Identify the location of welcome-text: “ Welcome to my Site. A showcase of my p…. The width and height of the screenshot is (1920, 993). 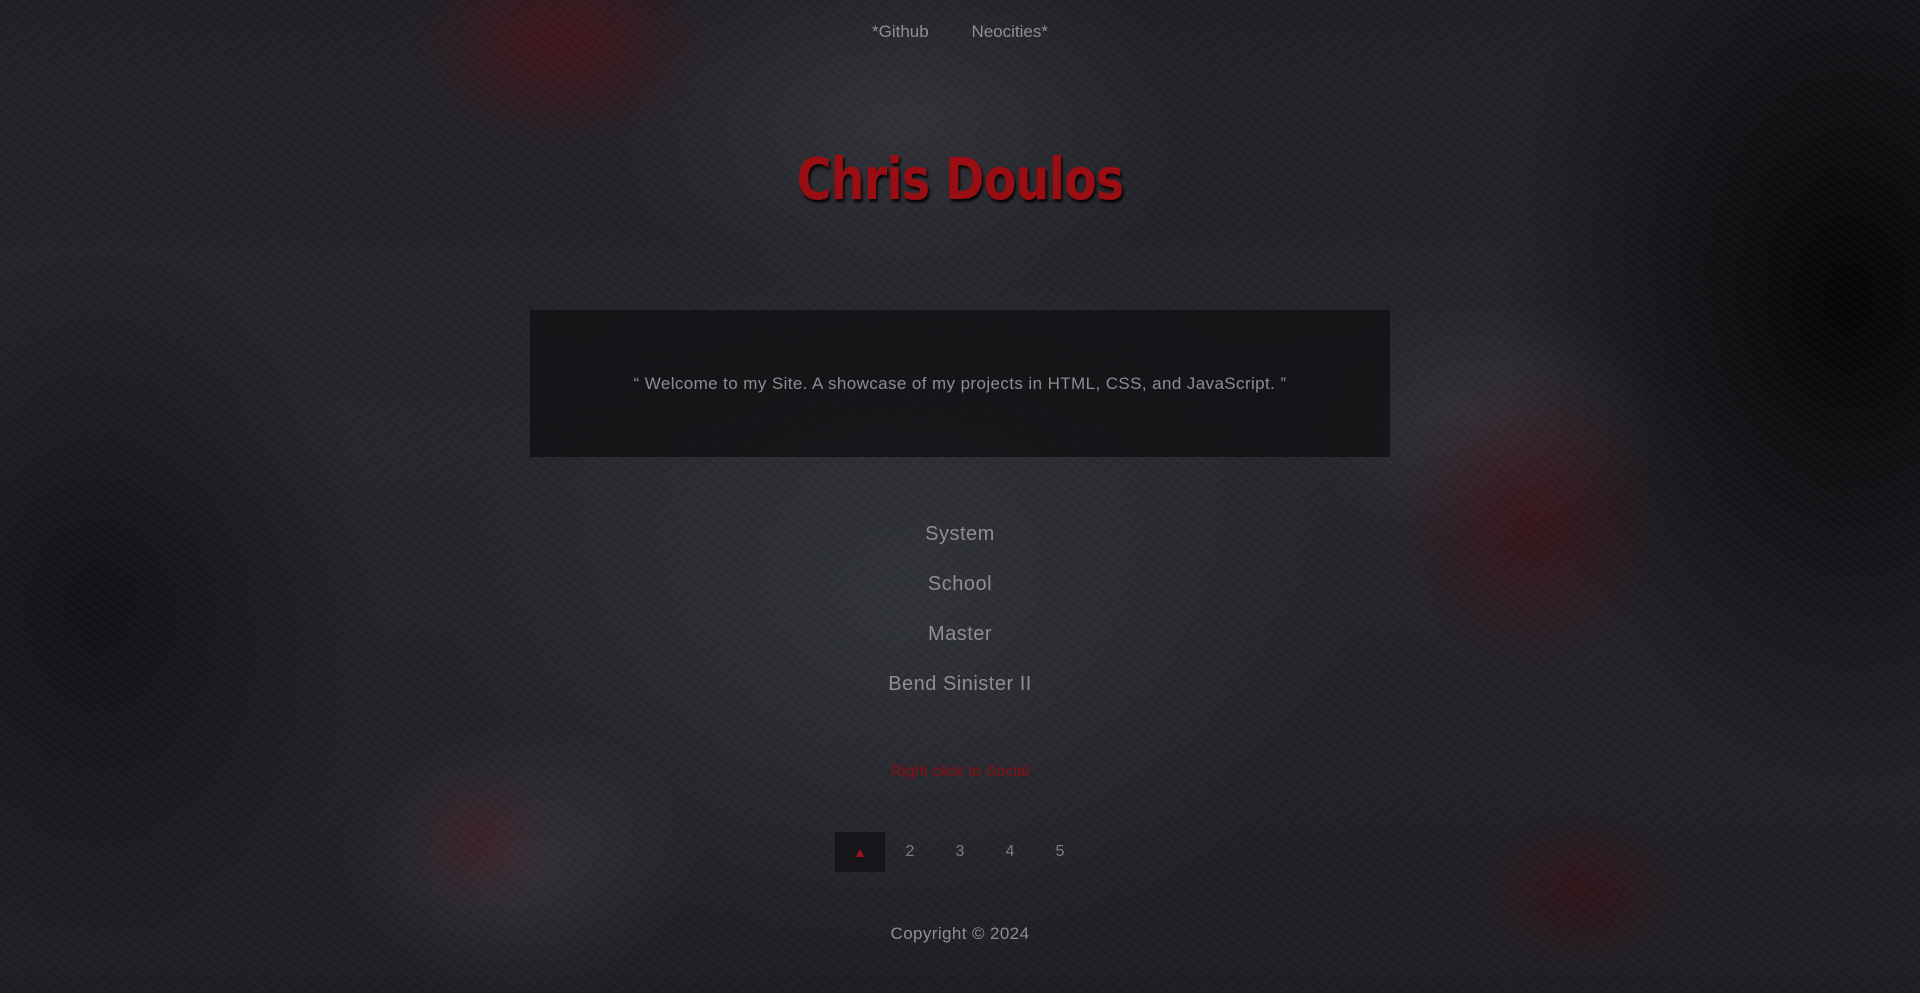
(960, 383).